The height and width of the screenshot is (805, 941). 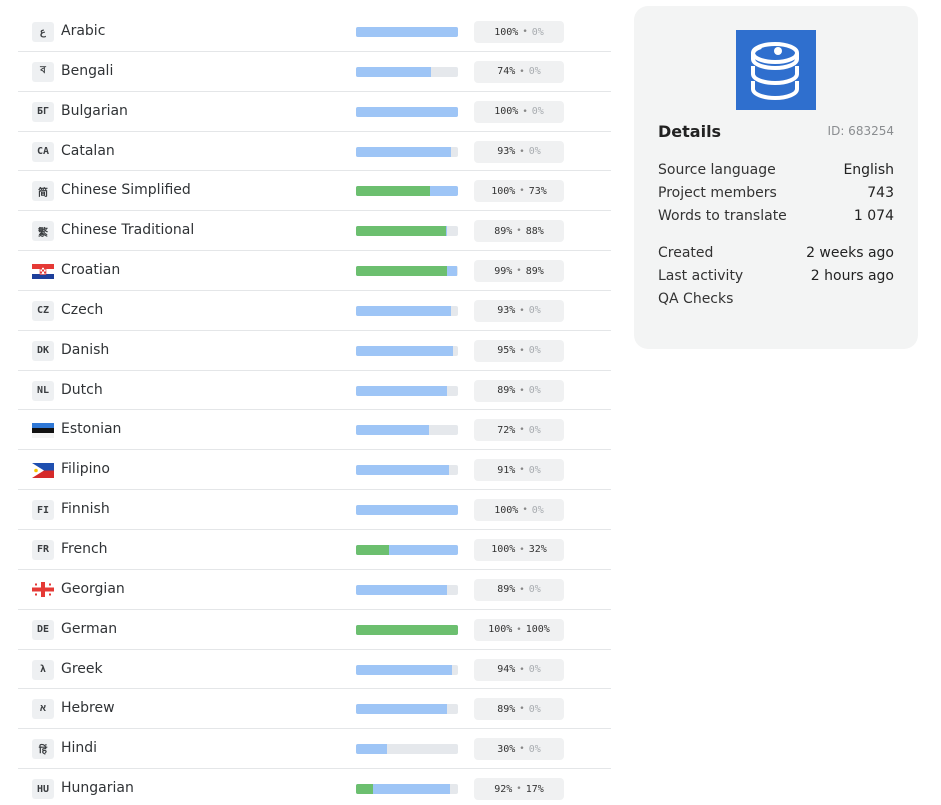 What do you see at coordinates (88, 708) in the screenshot?
I see `language-name: Hebrew` at bounding box center [88, 708].